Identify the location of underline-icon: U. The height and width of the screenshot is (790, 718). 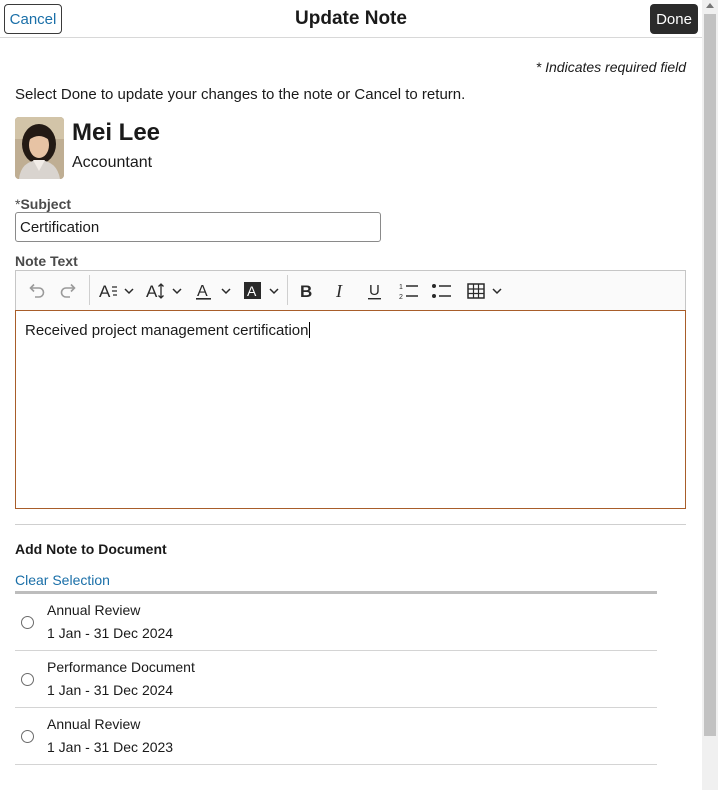
(375, 291).